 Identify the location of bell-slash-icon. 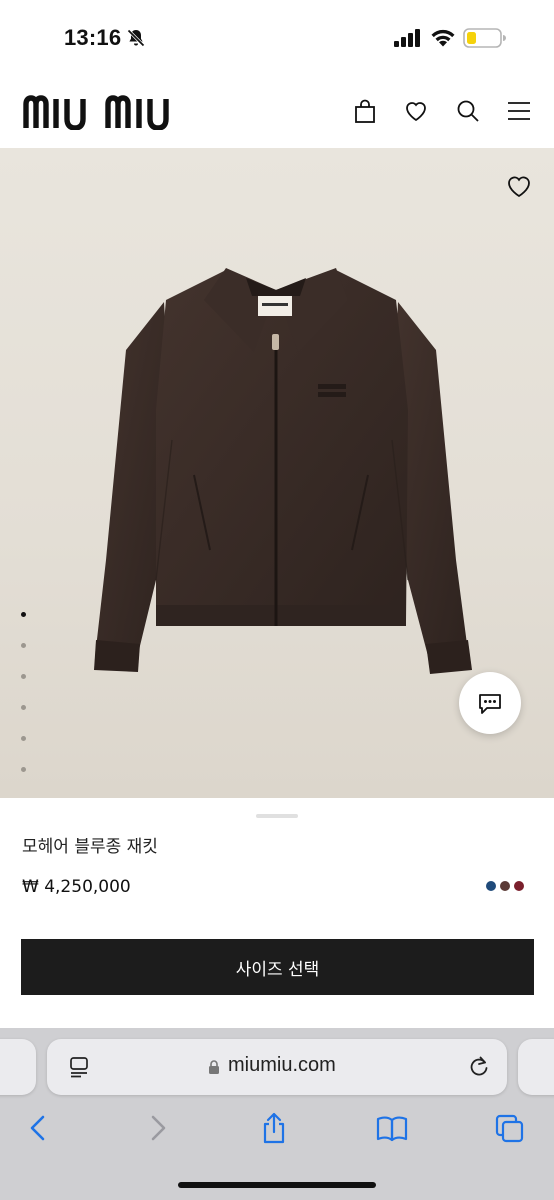
(136, 38).